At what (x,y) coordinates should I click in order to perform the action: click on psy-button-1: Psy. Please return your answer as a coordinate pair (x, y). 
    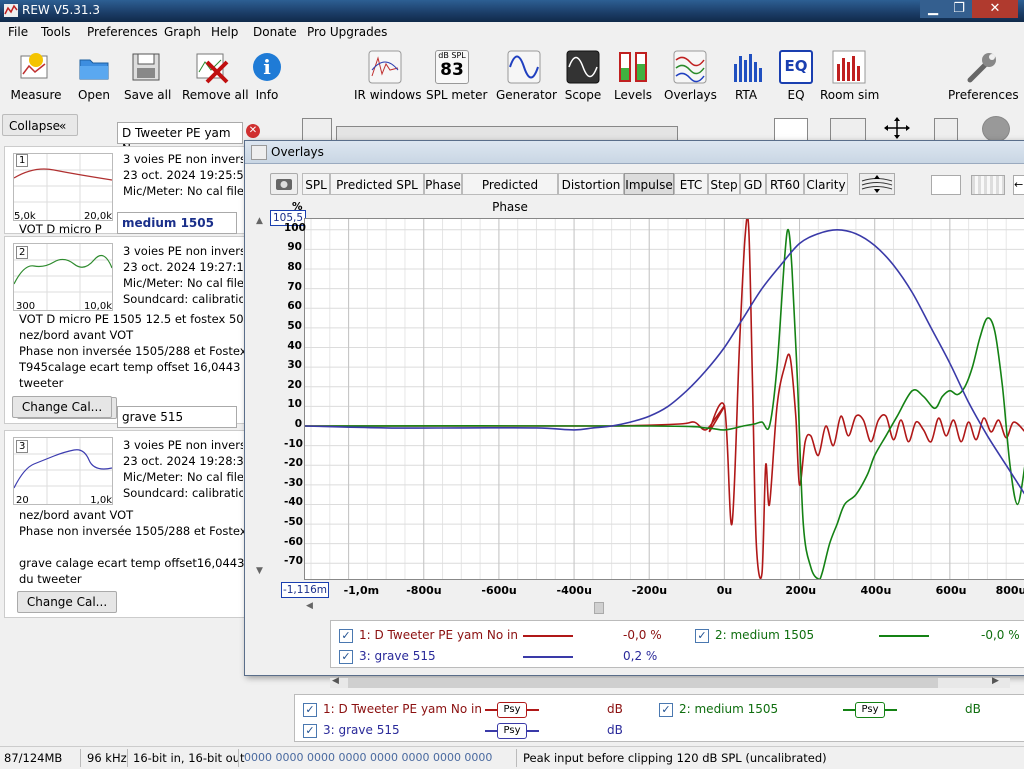
    Looking at the image, I should click on (512, 710).